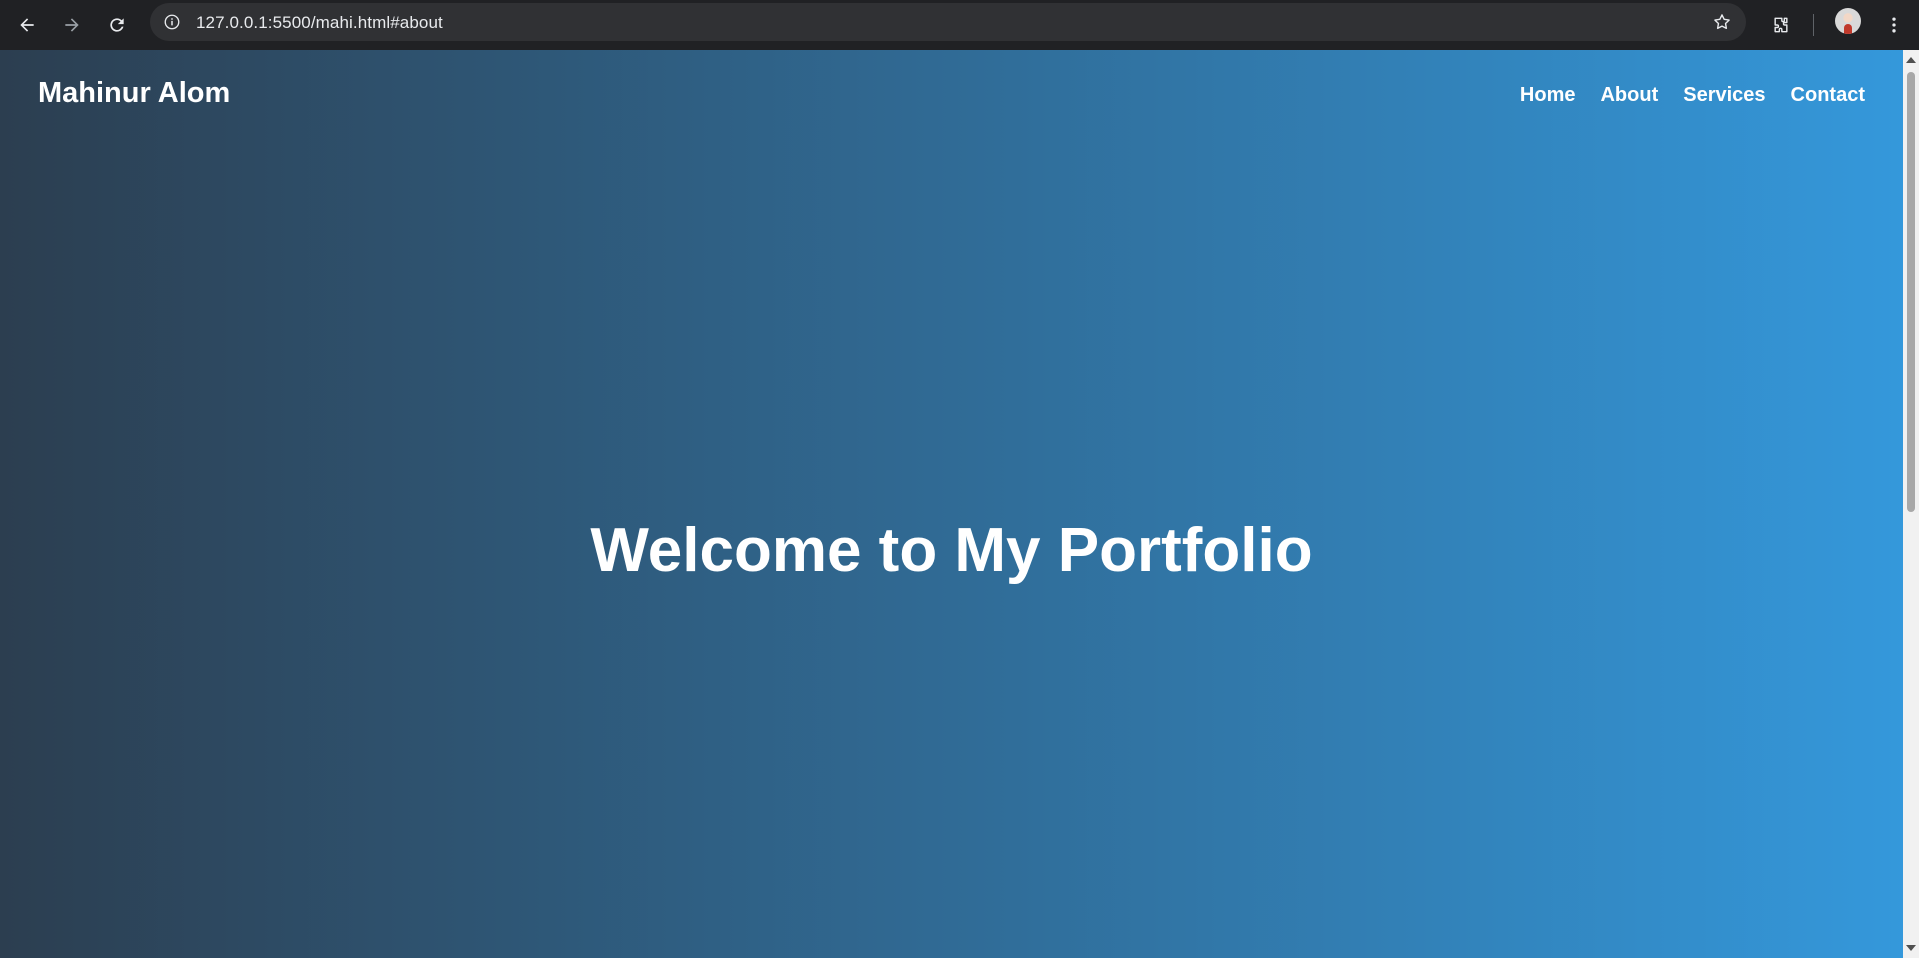 Image resolution: width=1919 pixels, height=958 pixels. I want to click on address-bar: 127.0.0.1:5500/mahi.html#about, so click(948, 22).